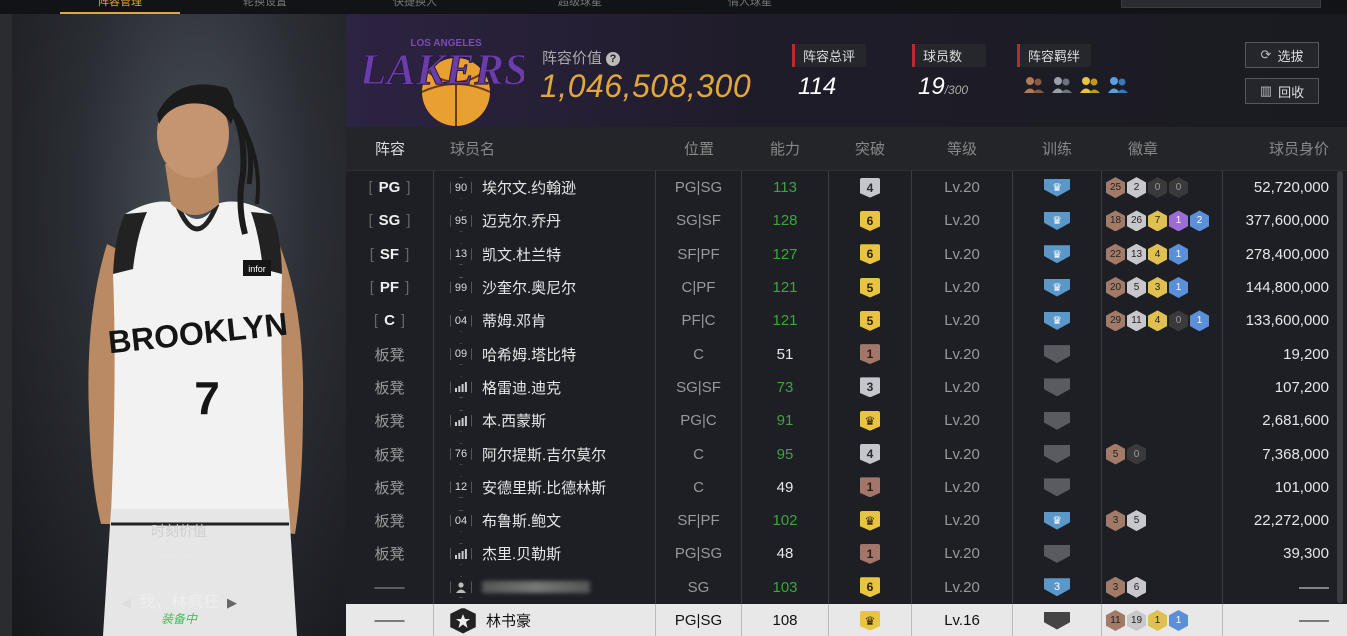 The image size is (1347, 636). Describe the element at coordinates (1162, 148) in the screenshot. I see `column-header-7: 徽章` at that location.